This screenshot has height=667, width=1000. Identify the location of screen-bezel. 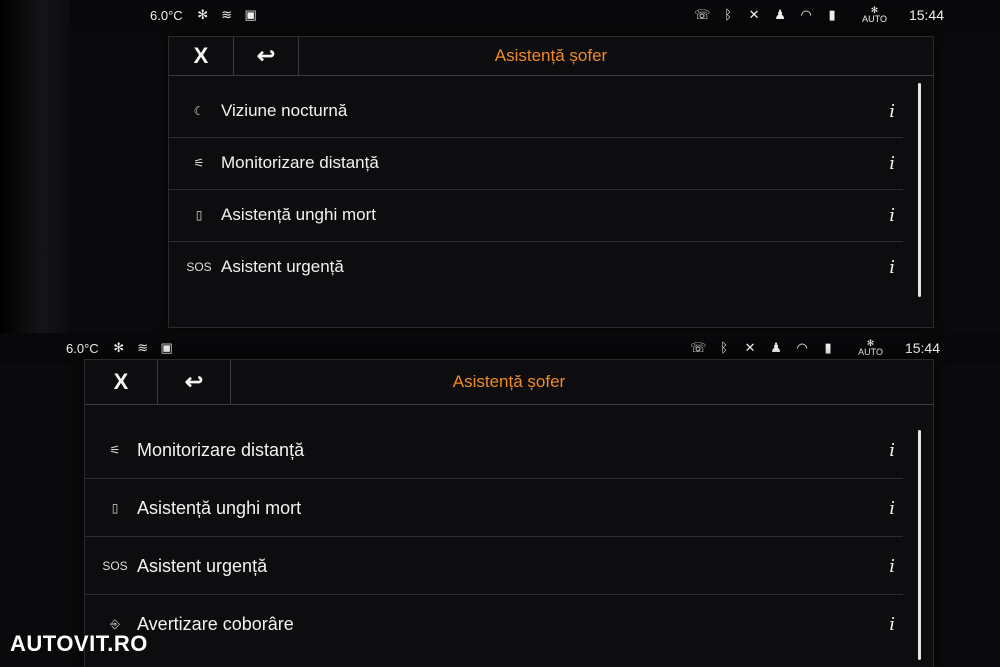
(35, 166).